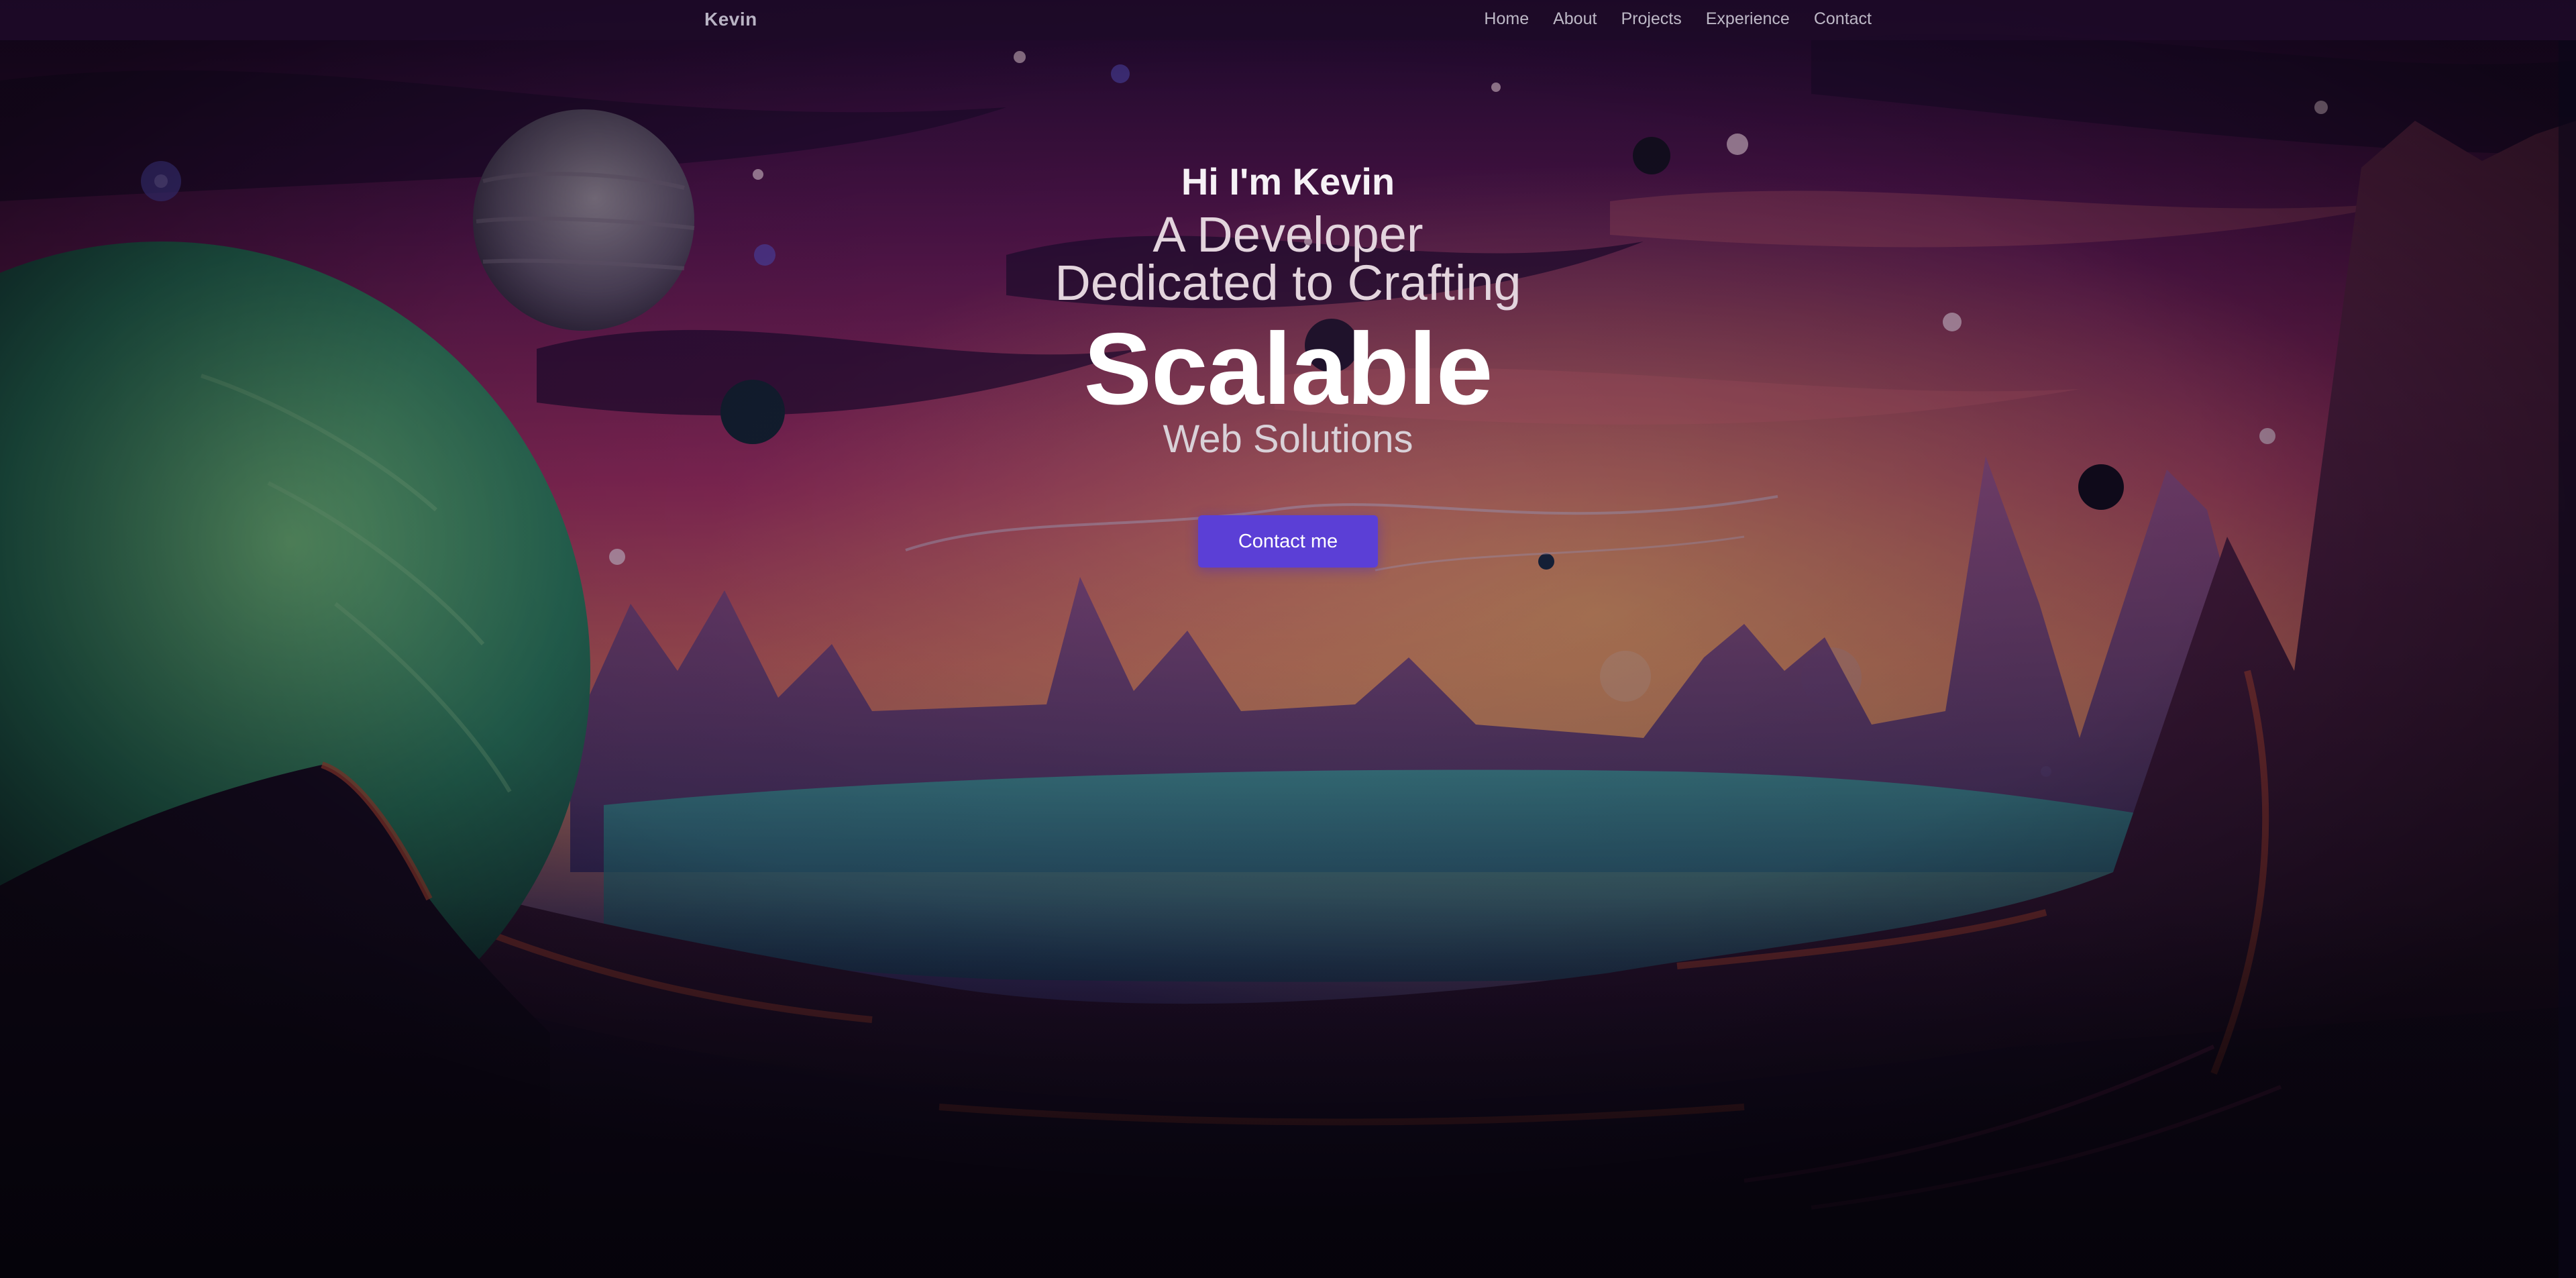 The height and width of the screenshot is (1278, 2576). What do you see at coordinates (1288, 283) in the screenshot?
I see `hero-tagline-line-2: Dedicated to Crafting` at bounding box center [1288, 283].